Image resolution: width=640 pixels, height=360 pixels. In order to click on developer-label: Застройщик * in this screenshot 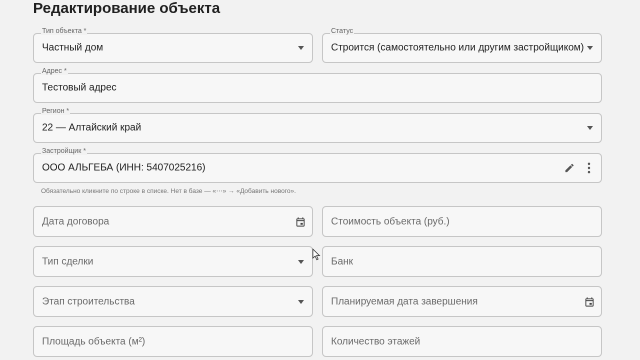, I will do `click(64, 151)`.